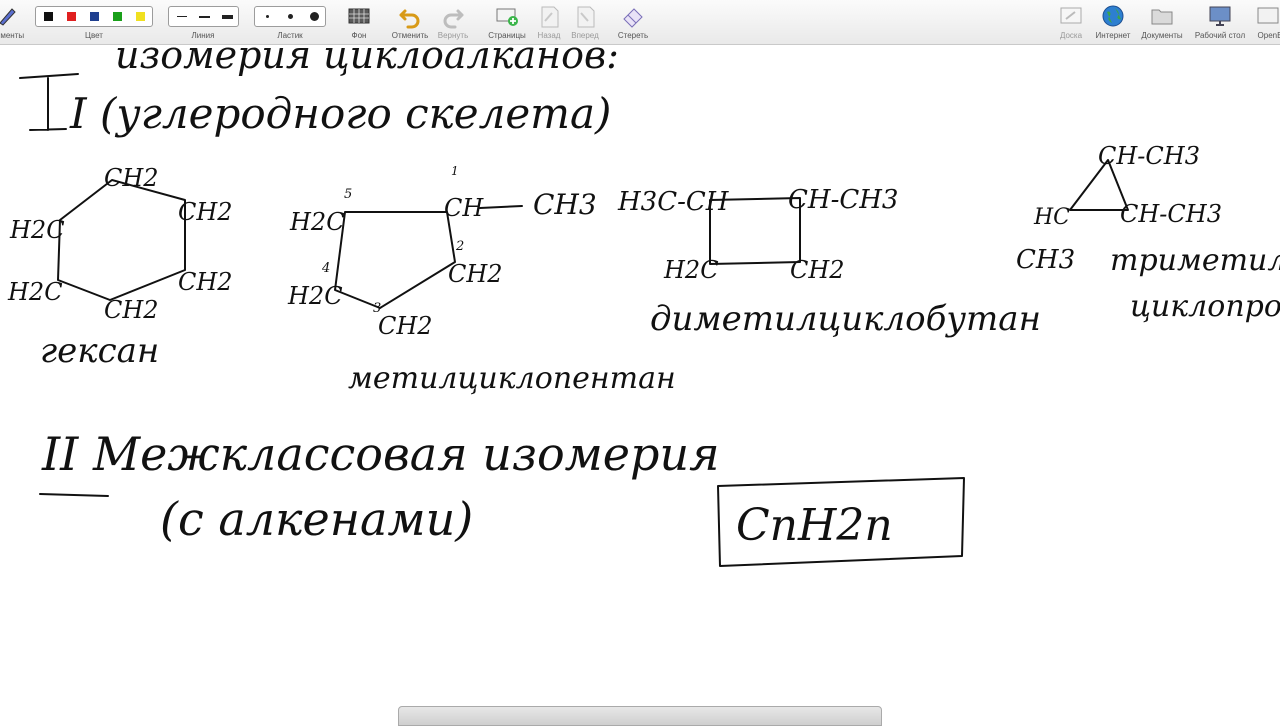 This screenshot has height=726, width=1280. I want to click on forward-label: Вперед, so click(585, 35).